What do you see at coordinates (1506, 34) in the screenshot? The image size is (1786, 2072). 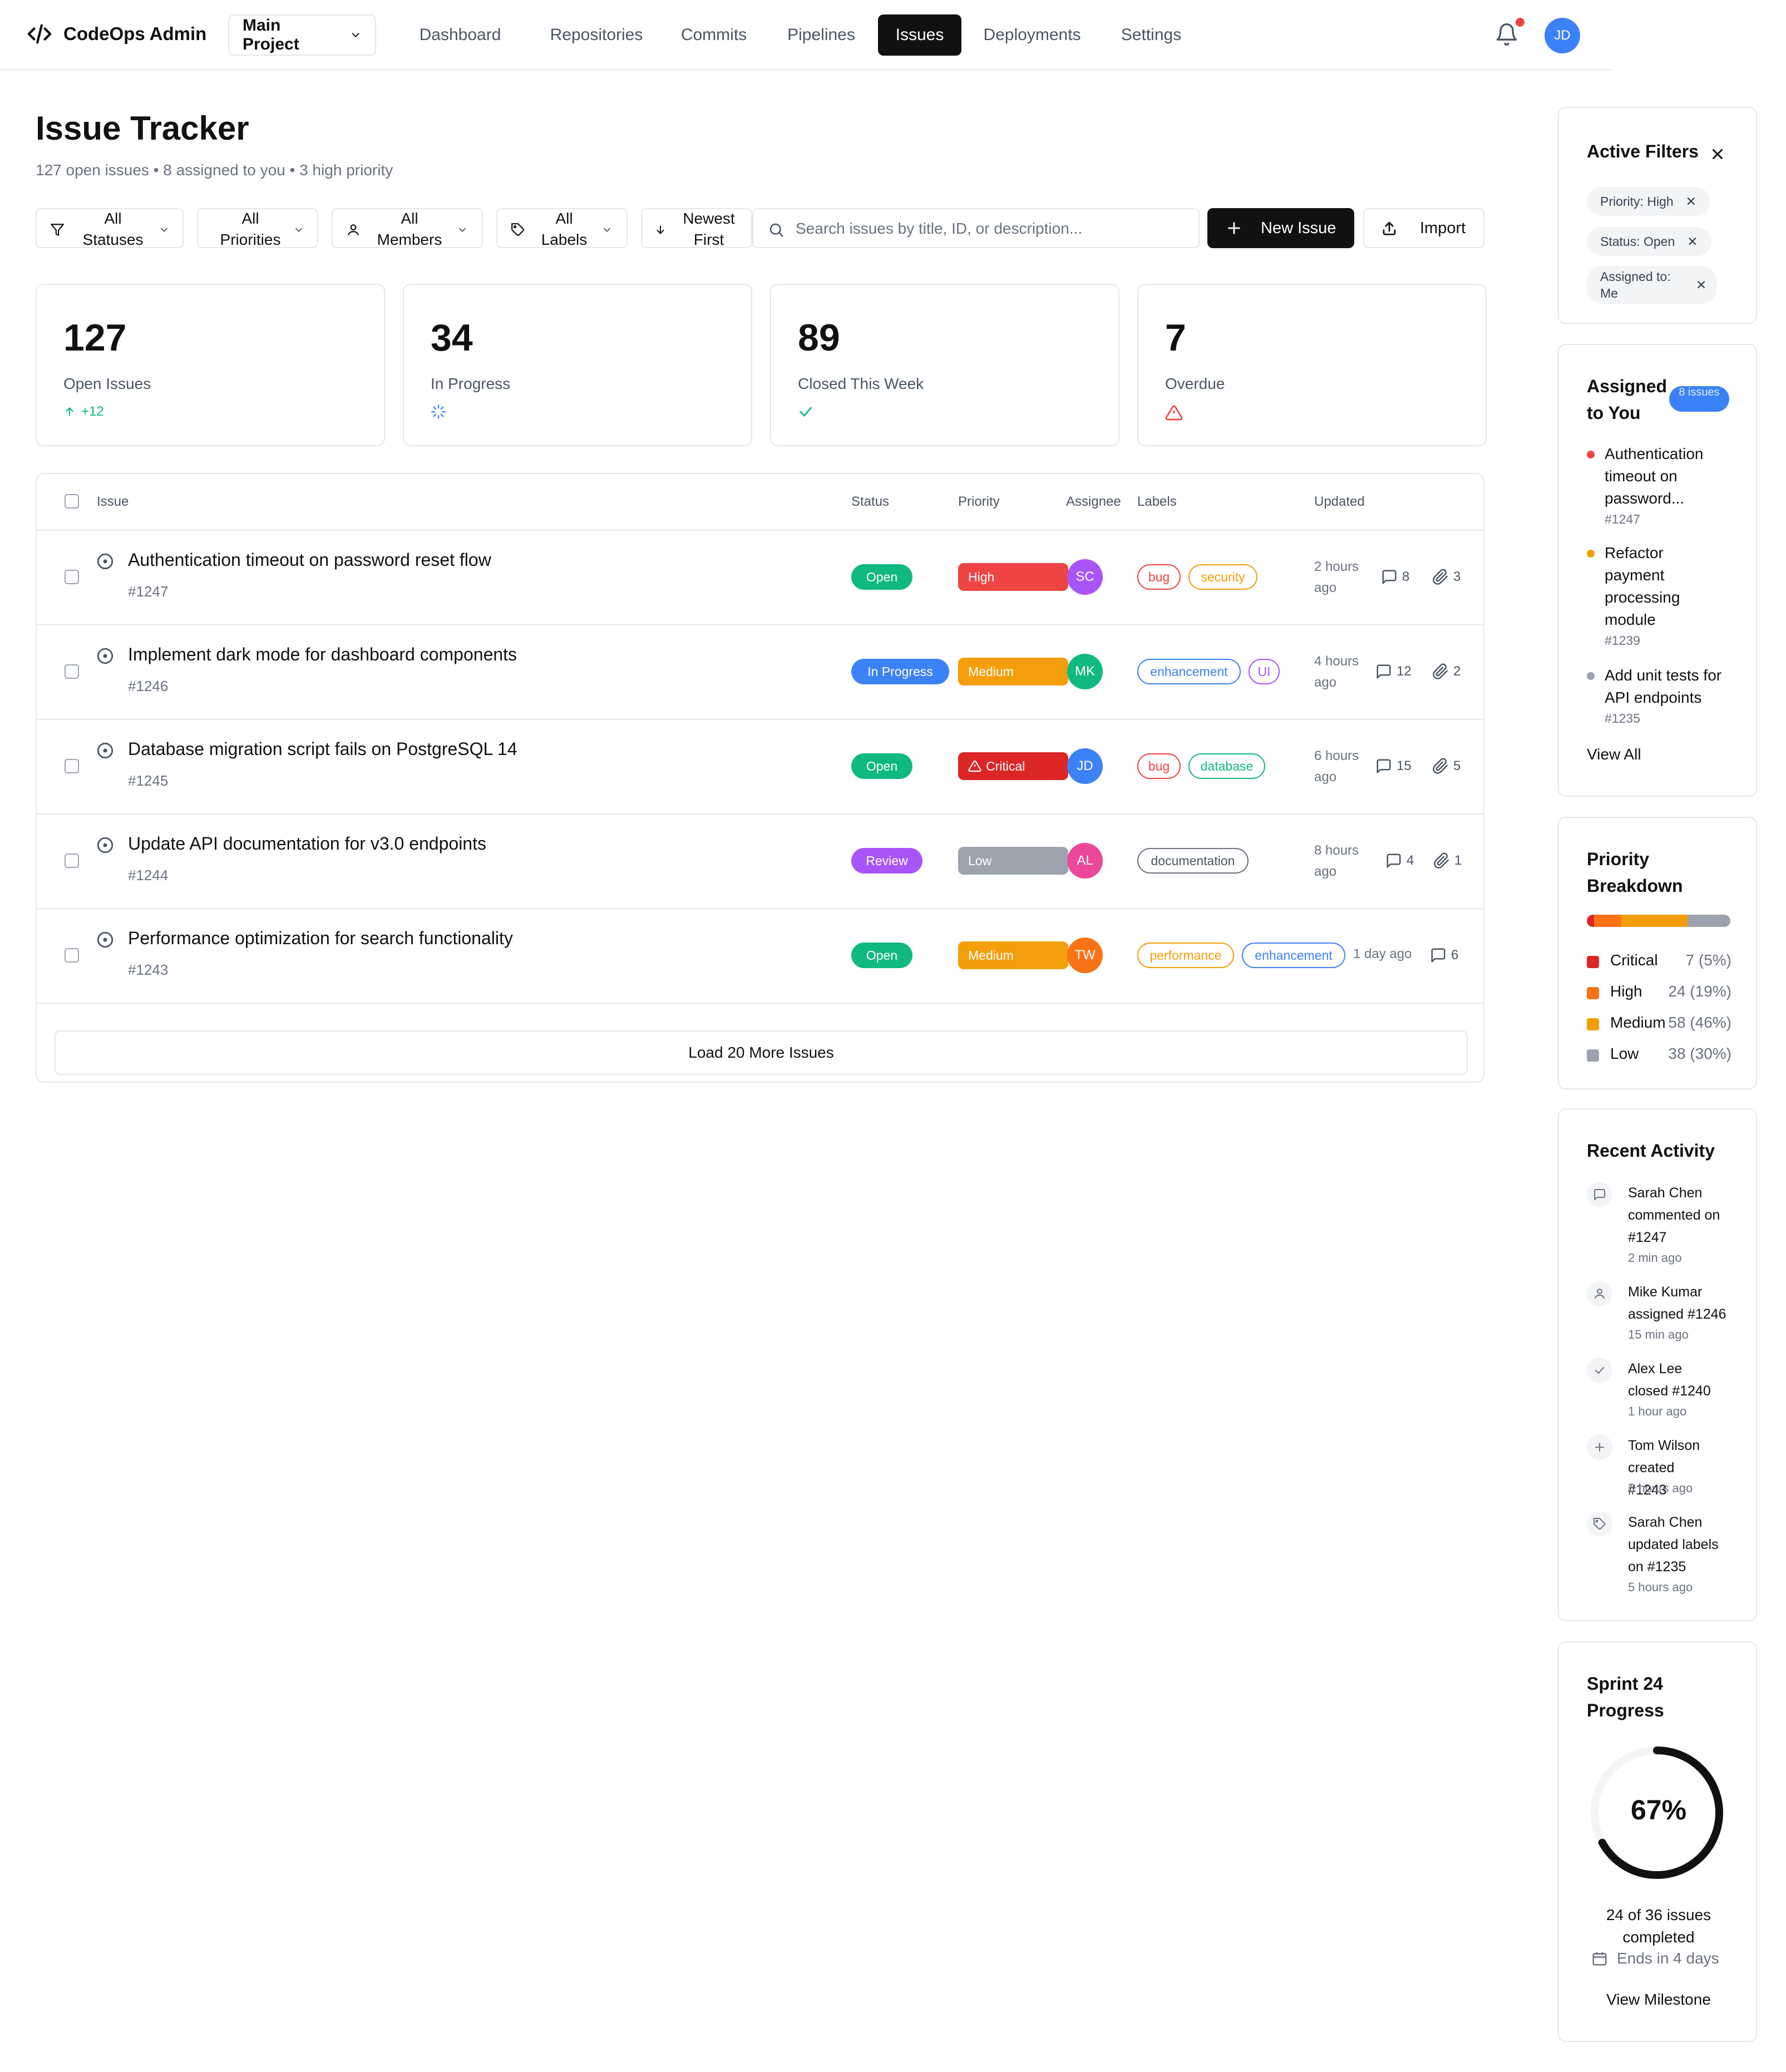 I see `bell-icon` at bounding box center [1506, 34].